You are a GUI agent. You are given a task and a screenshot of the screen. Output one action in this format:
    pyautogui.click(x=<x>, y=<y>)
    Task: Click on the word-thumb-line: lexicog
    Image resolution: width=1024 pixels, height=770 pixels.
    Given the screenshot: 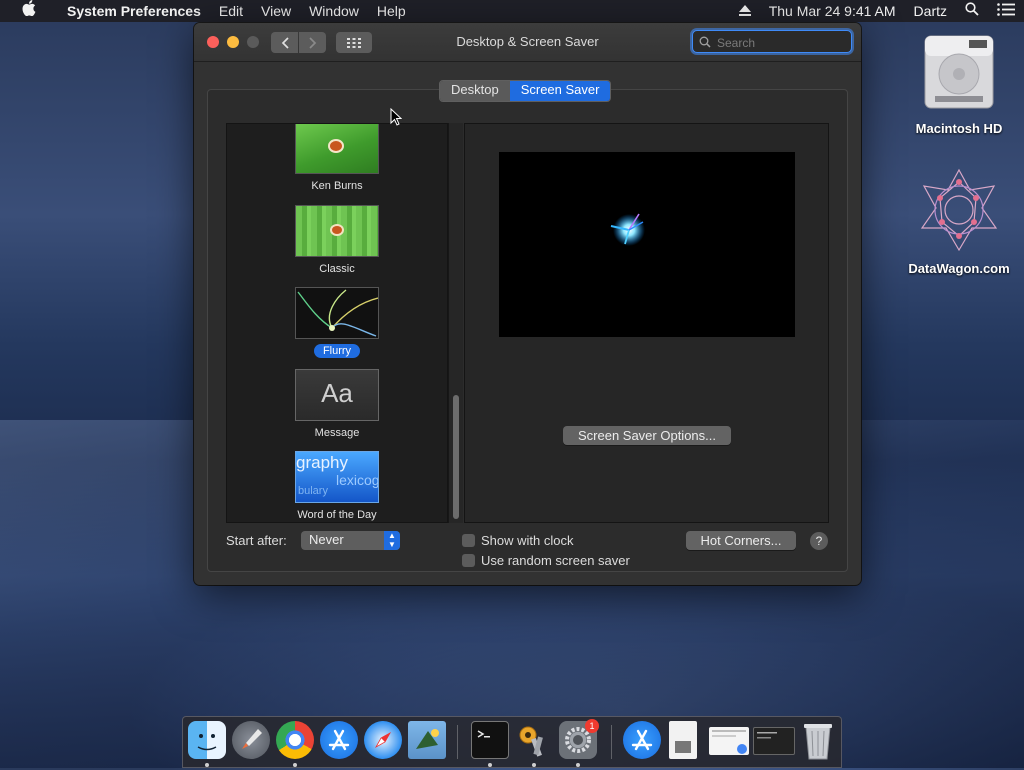 What is the action you would take?
    pyautogui.click(x=357, y=480)
    